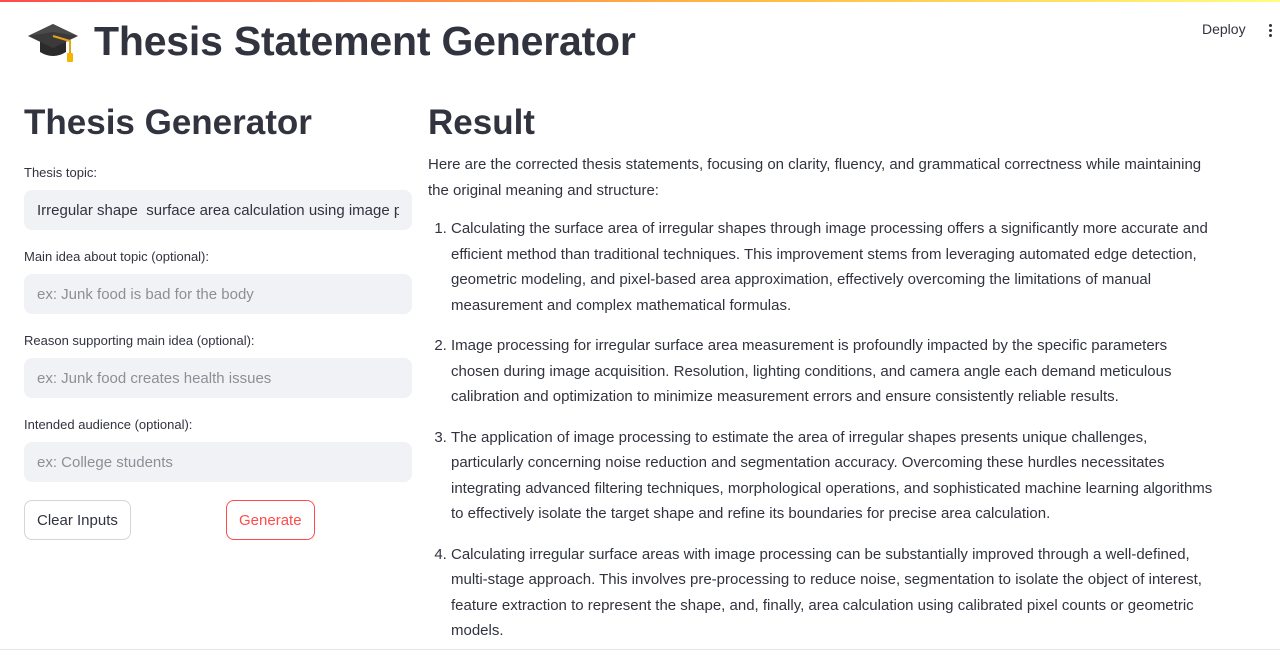 The height and width of the screenshot is (659, 1280). I want to click on thesis-topic-label: Thesis topic:, so click(60, 172).